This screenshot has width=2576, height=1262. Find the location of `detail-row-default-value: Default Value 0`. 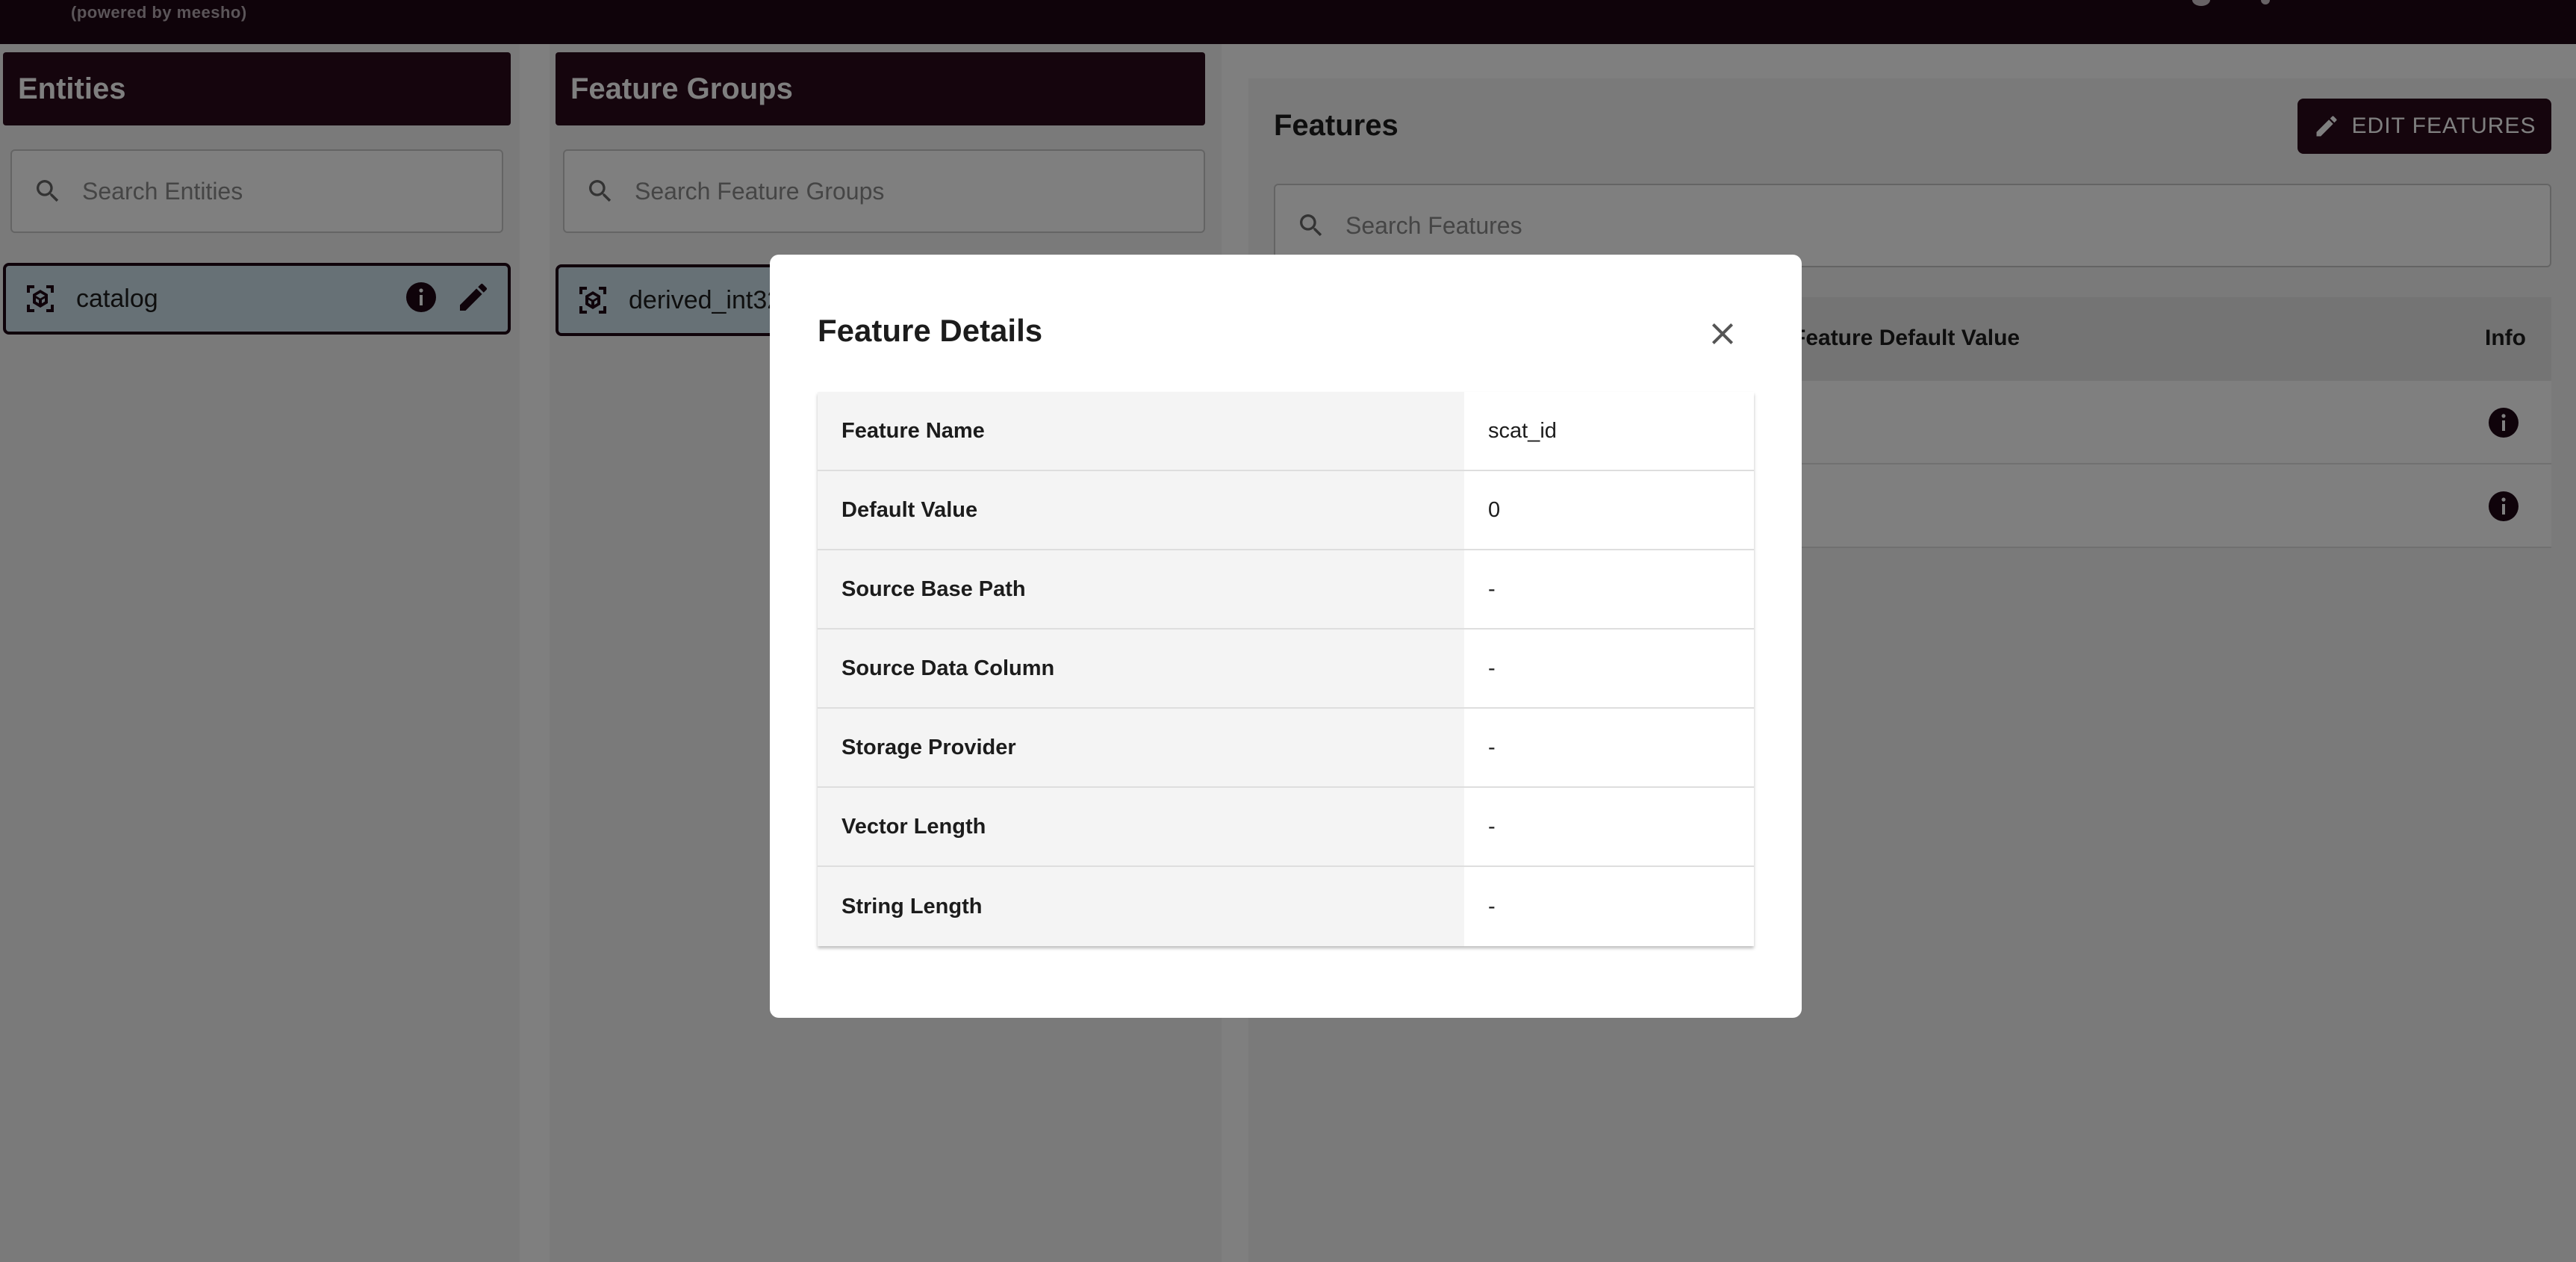

detail-row-default-value: Default Value 0 is located at coordinates (1286, 510).